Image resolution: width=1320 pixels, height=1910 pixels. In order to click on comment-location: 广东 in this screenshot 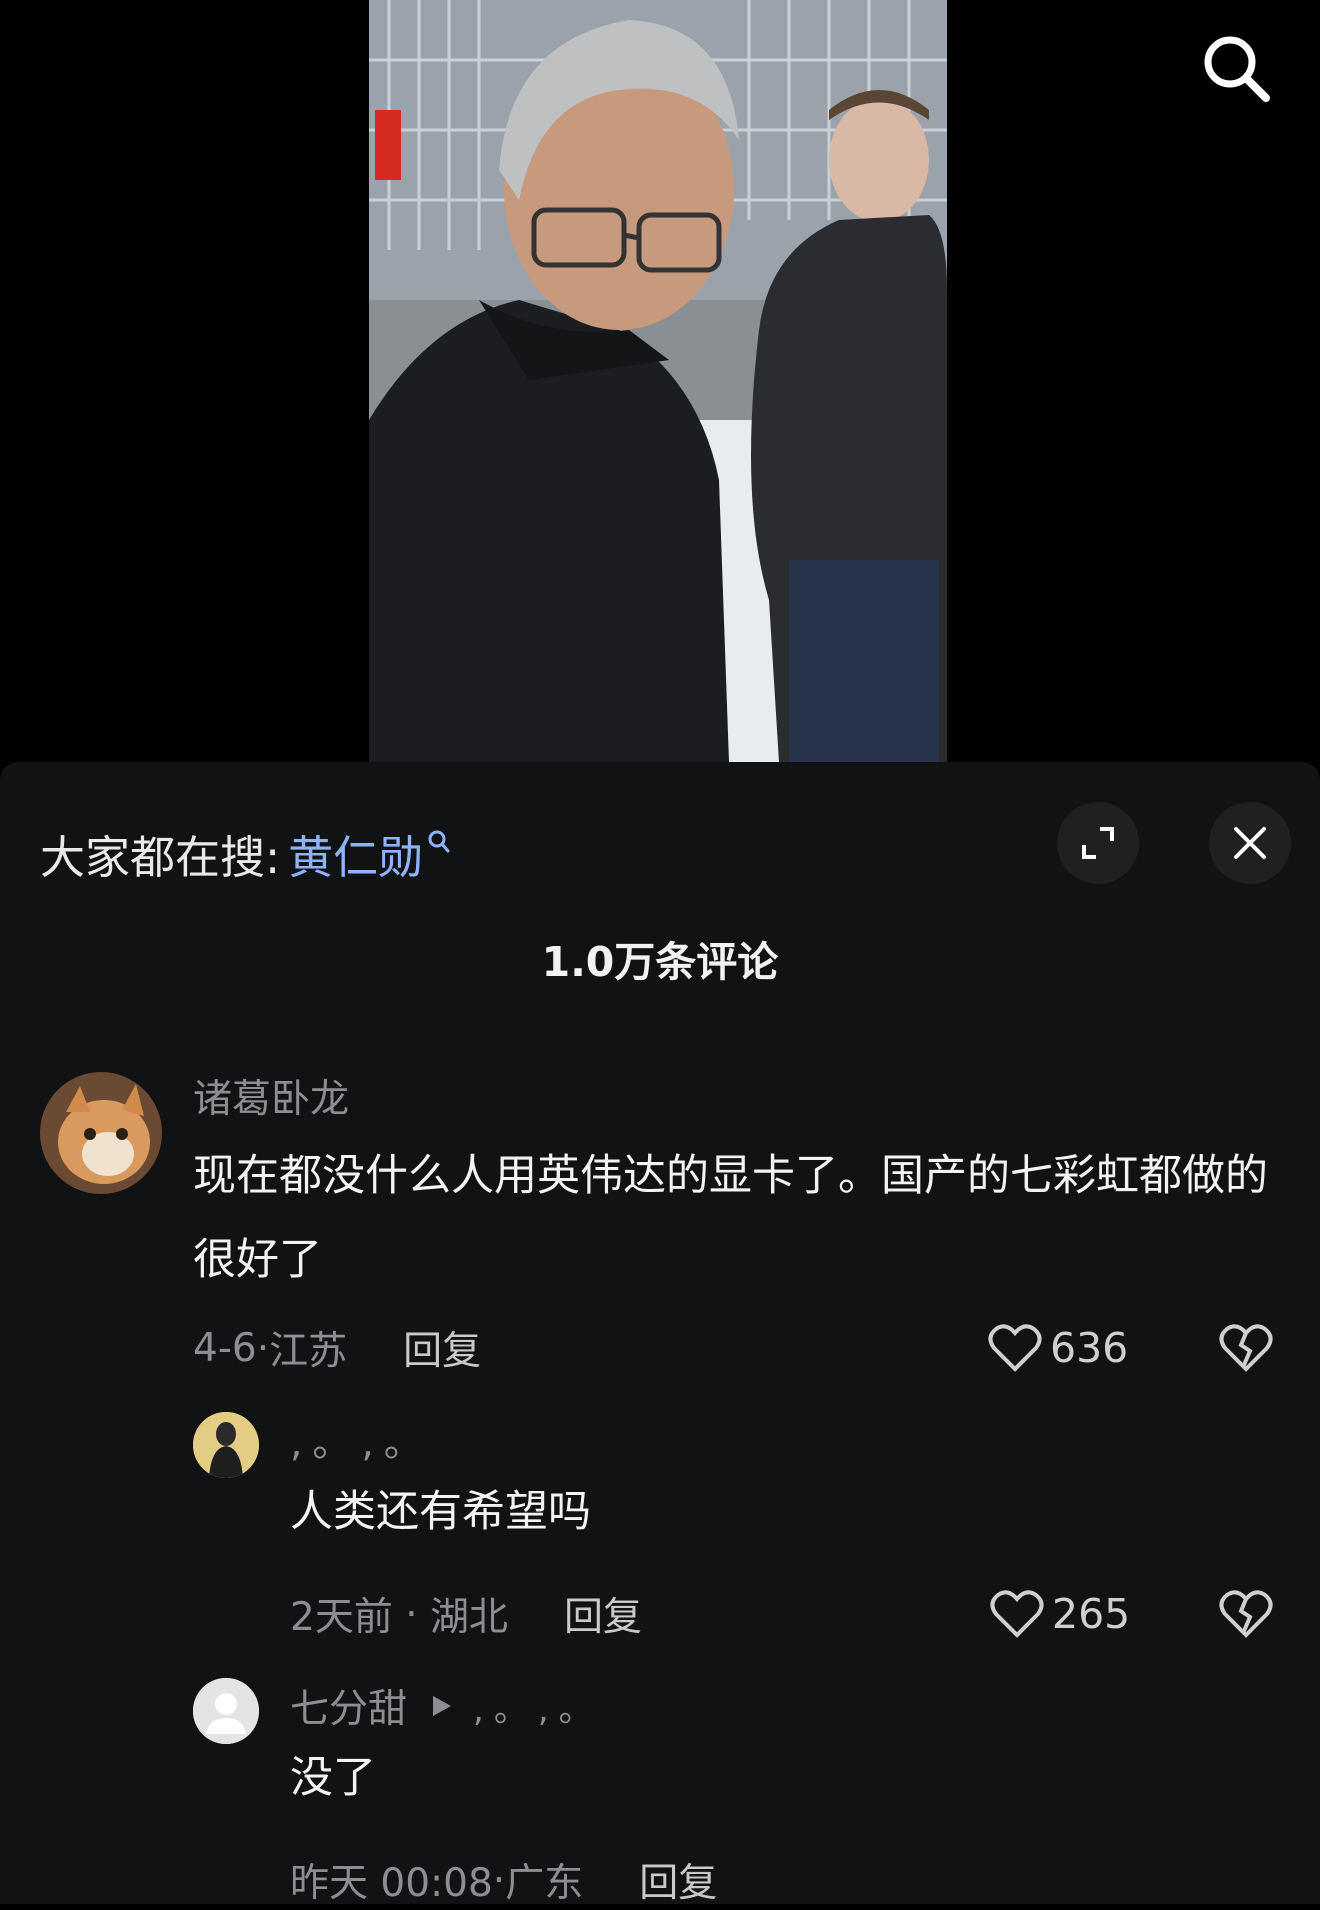, I will do `click(544, 1883)`.